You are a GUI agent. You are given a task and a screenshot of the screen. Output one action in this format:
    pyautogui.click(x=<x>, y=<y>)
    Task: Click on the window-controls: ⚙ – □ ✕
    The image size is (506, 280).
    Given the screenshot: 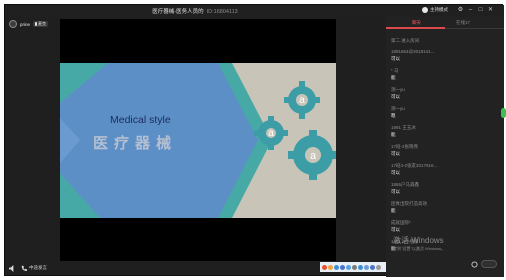 What is the action you would take?
    pyautogui.click(x=475, y=10)
    